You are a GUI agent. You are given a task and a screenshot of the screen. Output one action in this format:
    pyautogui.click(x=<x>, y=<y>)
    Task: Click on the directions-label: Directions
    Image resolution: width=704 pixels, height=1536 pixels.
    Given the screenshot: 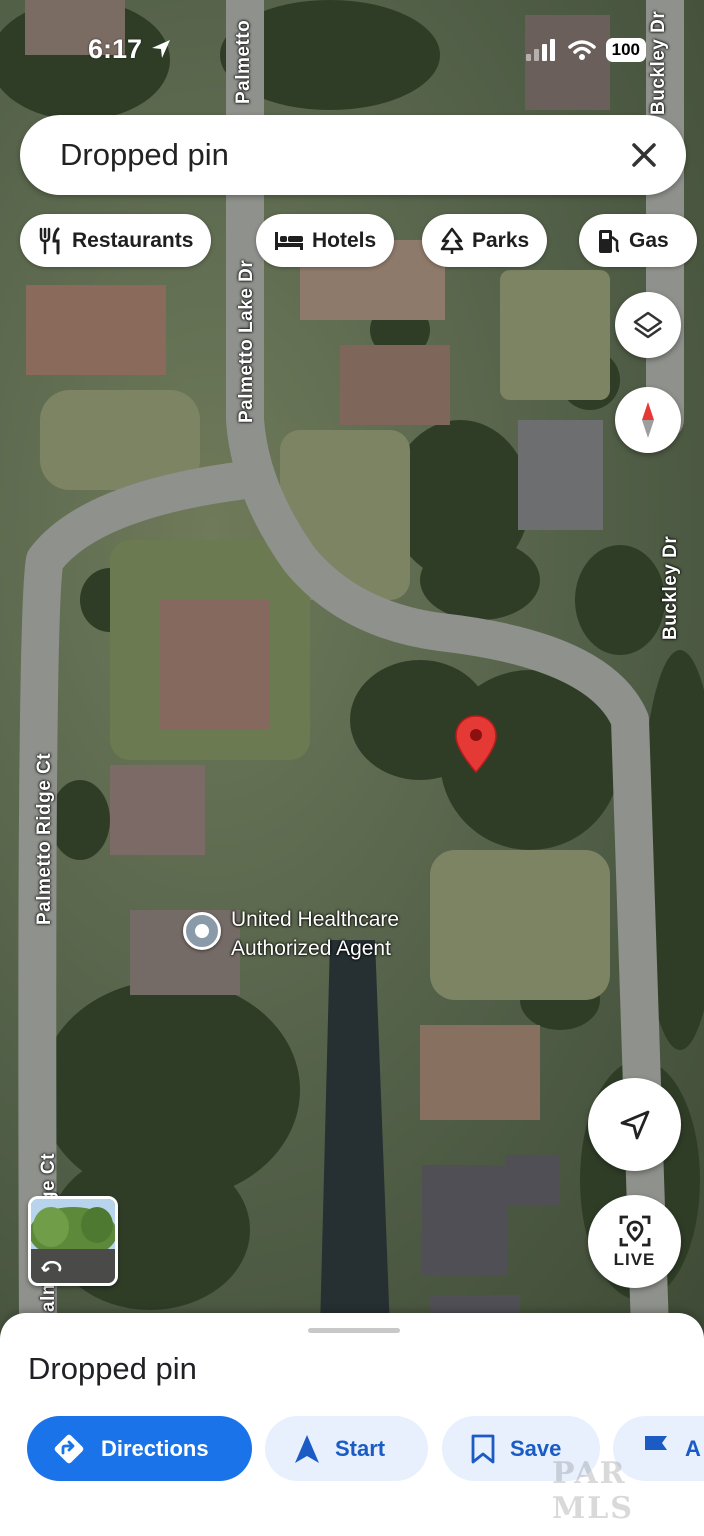 What is the action you would take?
    pyautogui.click(x=155, y=1448)
    